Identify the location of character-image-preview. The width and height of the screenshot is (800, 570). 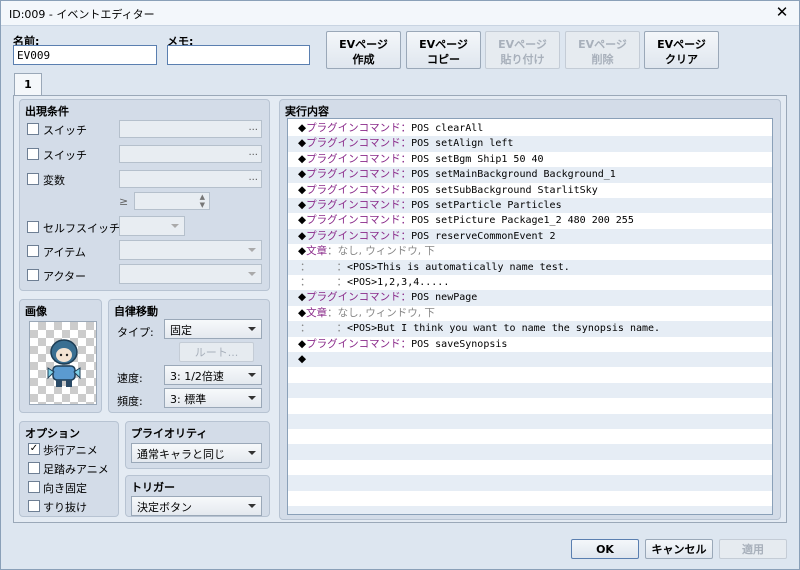
(63, 363).